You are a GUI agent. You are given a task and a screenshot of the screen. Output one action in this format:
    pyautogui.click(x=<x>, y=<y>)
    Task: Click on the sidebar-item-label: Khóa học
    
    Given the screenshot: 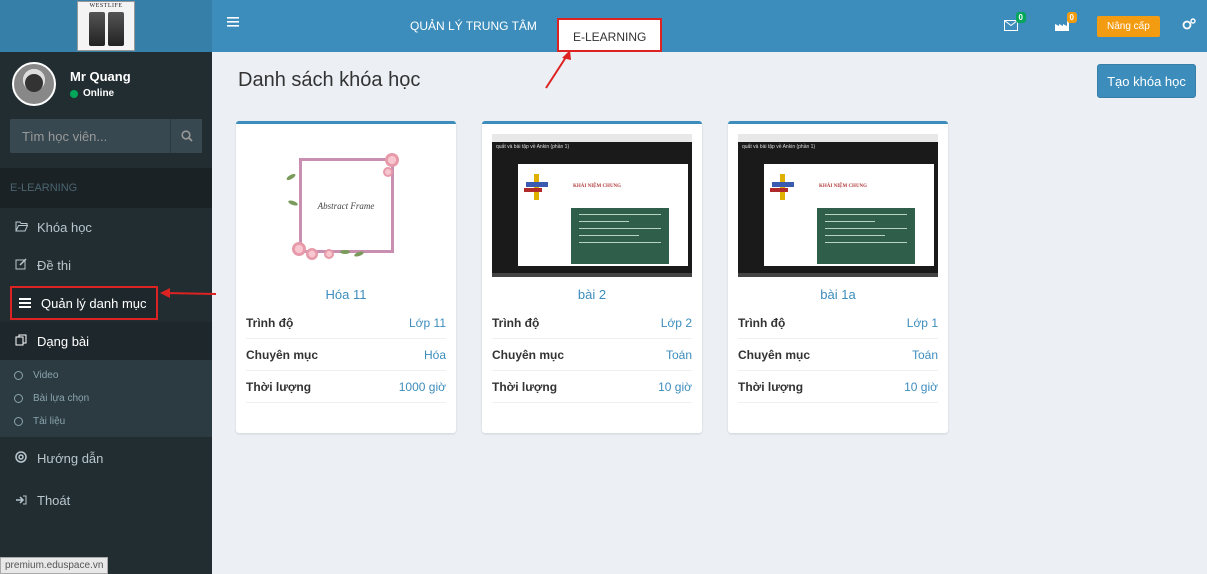 What is the action you would take?
    pyautogui.click(x=64, y=227)
    